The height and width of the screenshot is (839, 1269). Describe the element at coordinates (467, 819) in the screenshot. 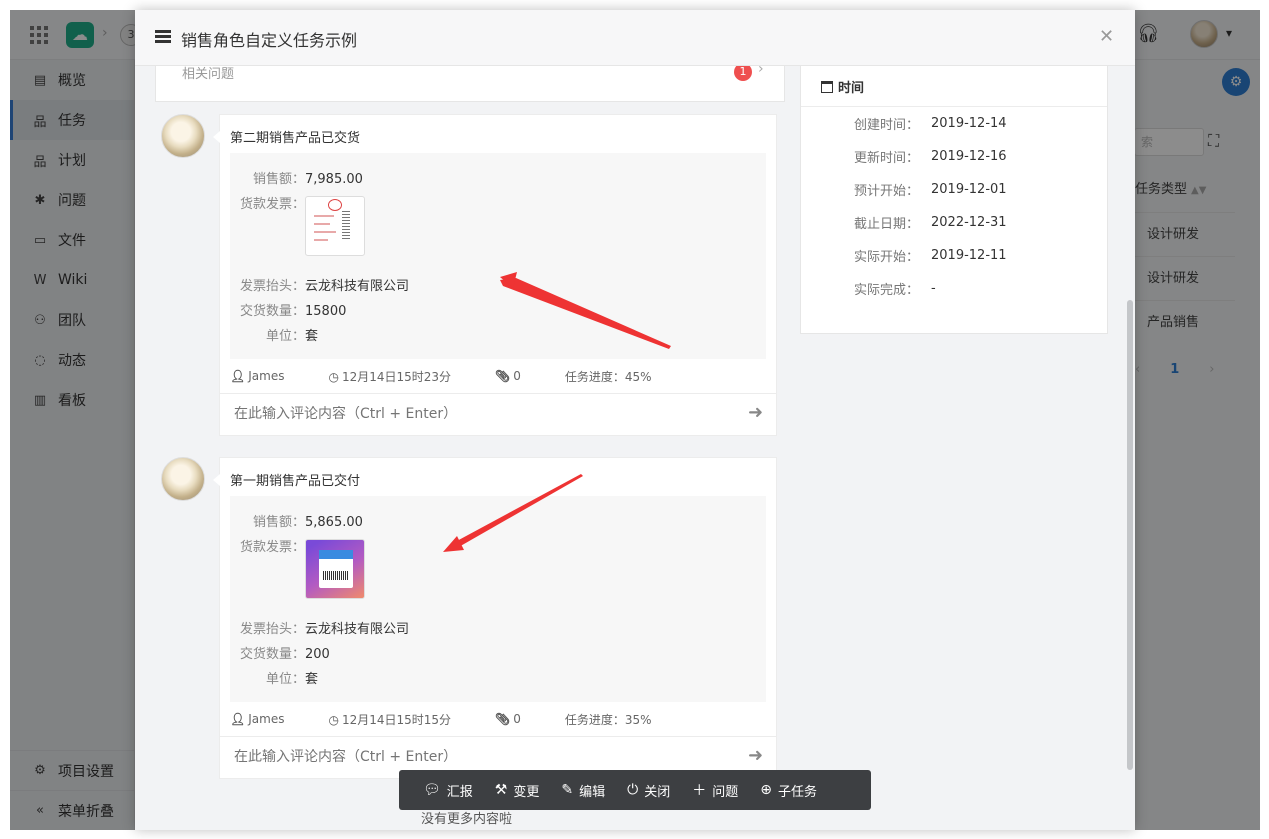

I see `no-more-content-text: 没有更多内容啦` at that location.